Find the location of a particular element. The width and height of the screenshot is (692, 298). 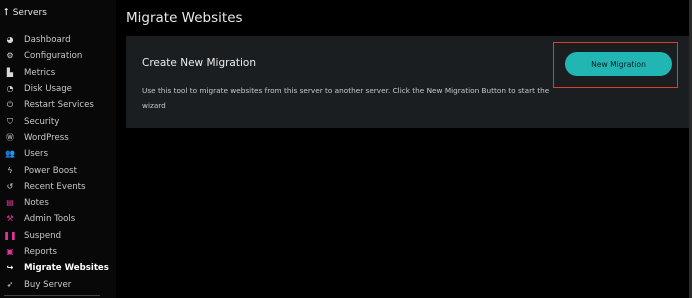

sidebar-item-restart-services: ⏻ Restart Services is located at coordinates (58, 105).